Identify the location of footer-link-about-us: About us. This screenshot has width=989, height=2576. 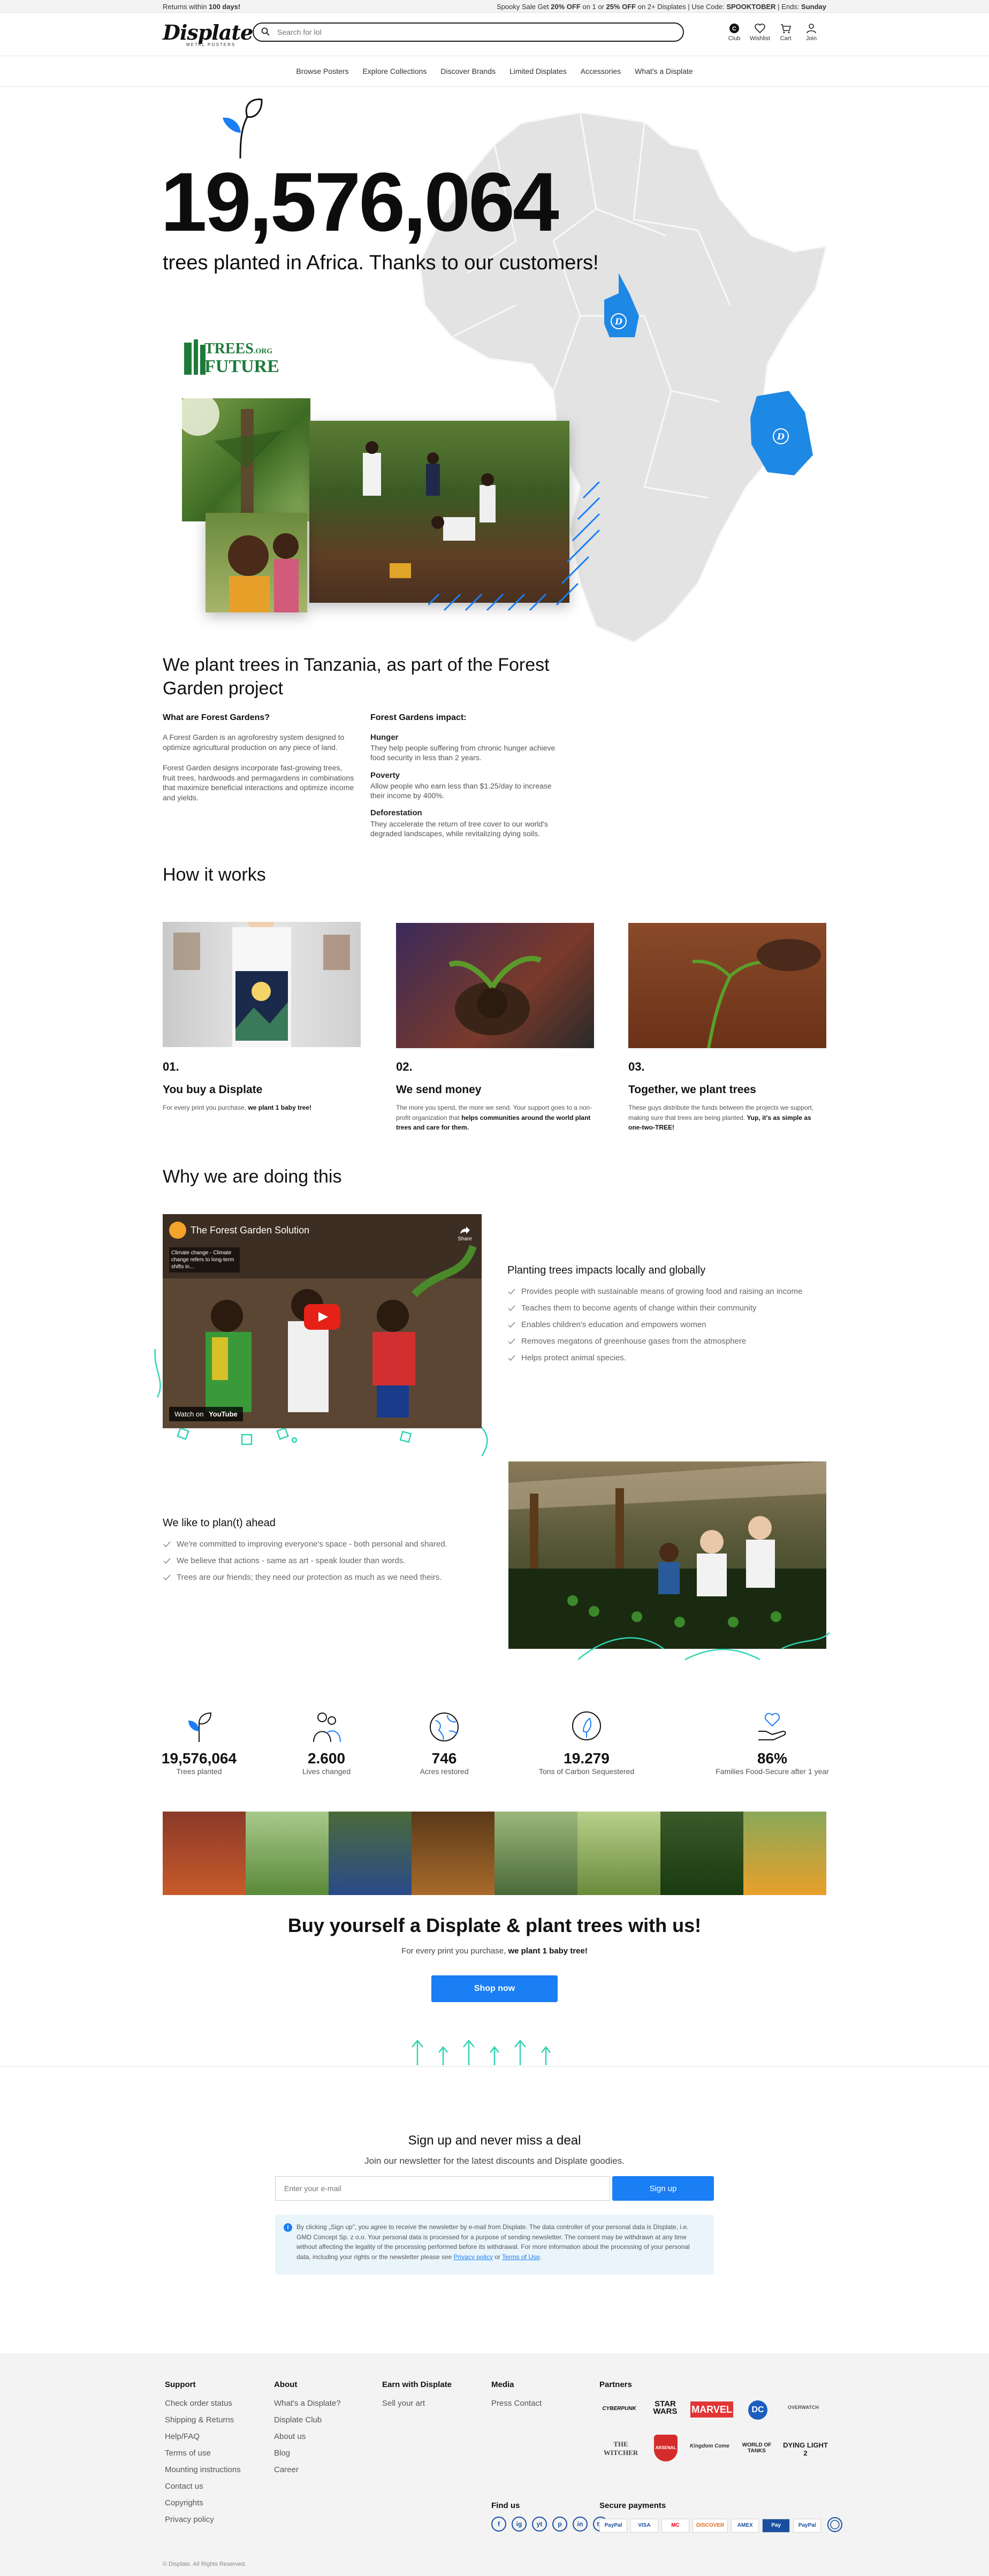
(307, 2436).